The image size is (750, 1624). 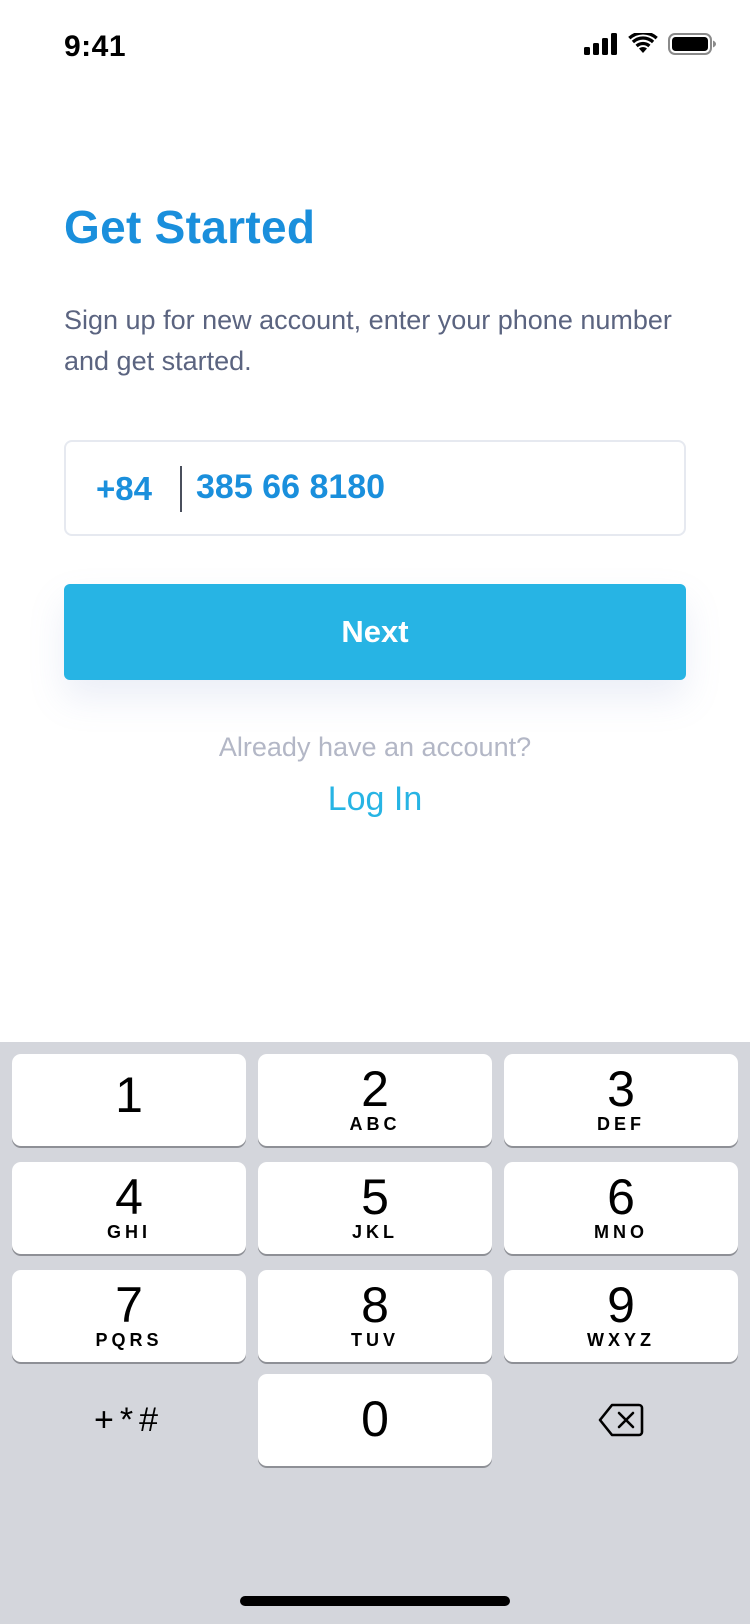 I want to click on field-divider, so click(x=181, y=489).